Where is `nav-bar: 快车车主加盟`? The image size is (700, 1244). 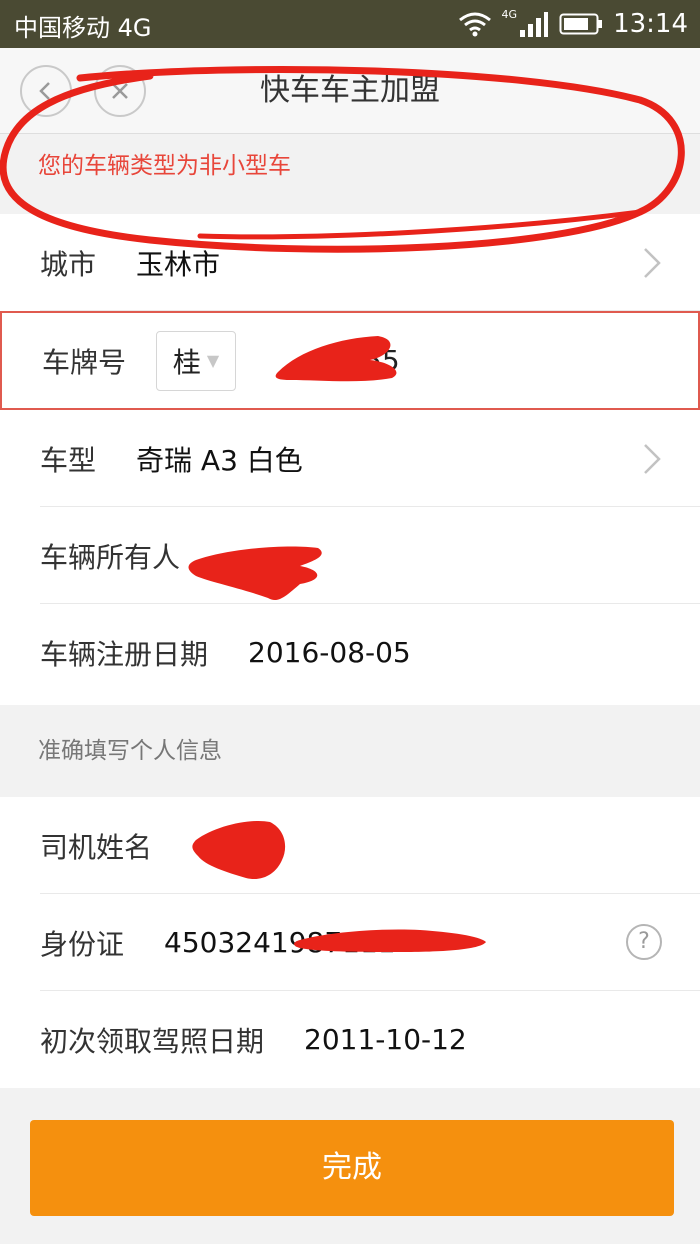
nav-bar: 快车车主加盟 is located at coordinates (350, 91).